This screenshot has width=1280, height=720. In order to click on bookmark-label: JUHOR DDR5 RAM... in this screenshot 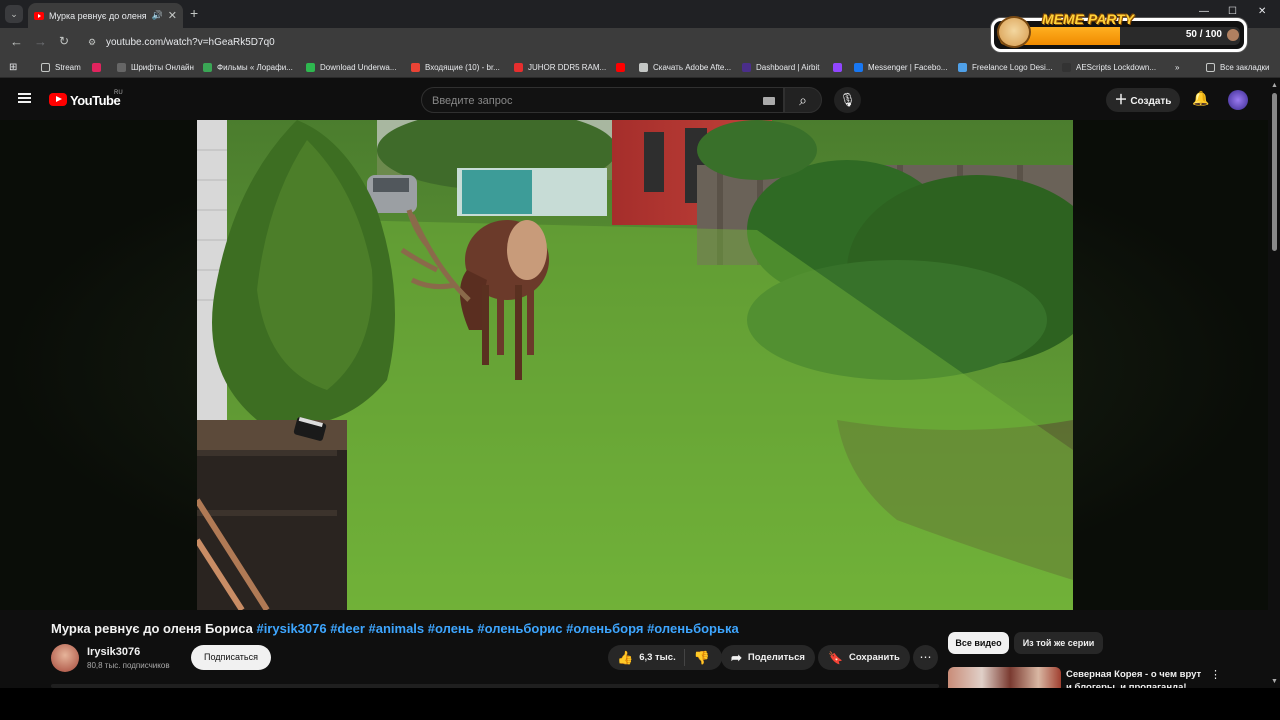, I will do `click(567, 67)`.